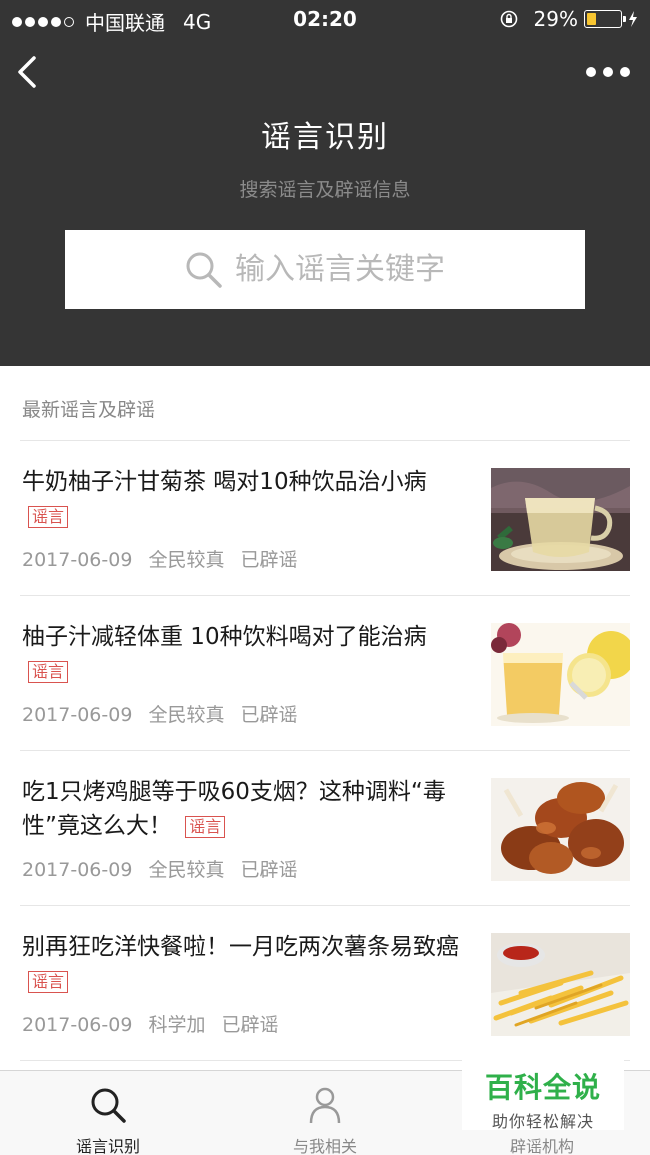 This screenshot has width=650, height=1155. What do you see at coordinates (240, 947) in the screenshot?
I see `article-title-text: 别再狂吃洋快餐啦！一月吃两次薯条易致癌` at bounding box center [240, 947].